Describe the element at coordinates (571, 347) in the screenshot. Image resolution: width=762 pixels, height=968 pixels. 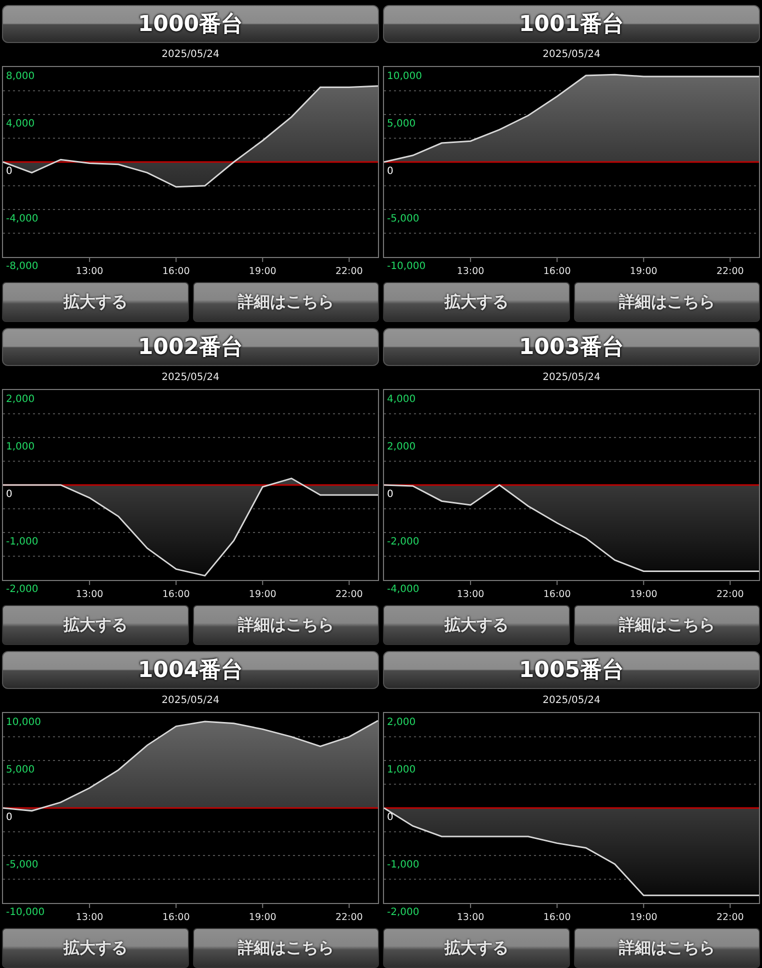
I see `panel-title: 1003番台` at that location.